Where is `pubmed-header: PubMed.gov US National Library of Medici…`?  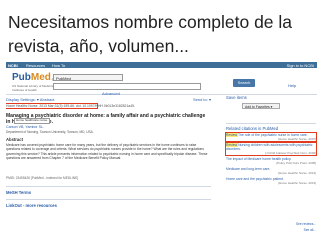 pubmed-header: PubMed.gov US National Library of Medici… is located at coordinates (161, 82).